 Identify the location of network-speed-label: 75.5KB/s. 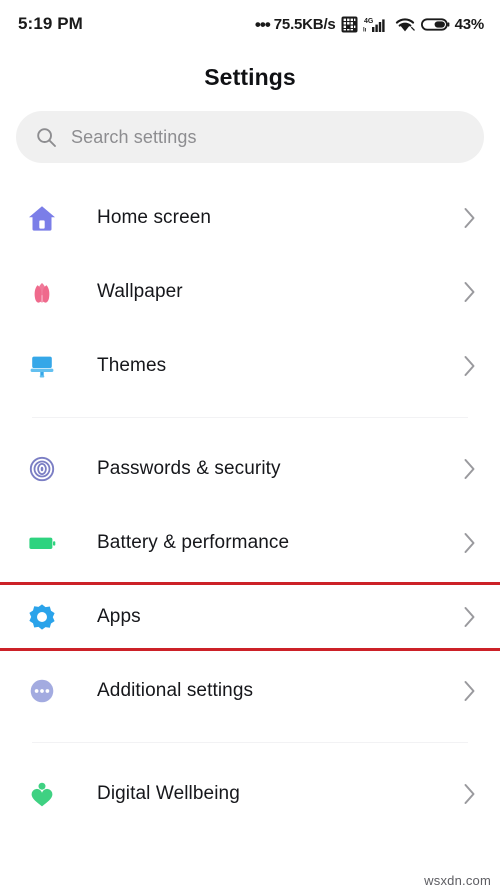
(304, 24).